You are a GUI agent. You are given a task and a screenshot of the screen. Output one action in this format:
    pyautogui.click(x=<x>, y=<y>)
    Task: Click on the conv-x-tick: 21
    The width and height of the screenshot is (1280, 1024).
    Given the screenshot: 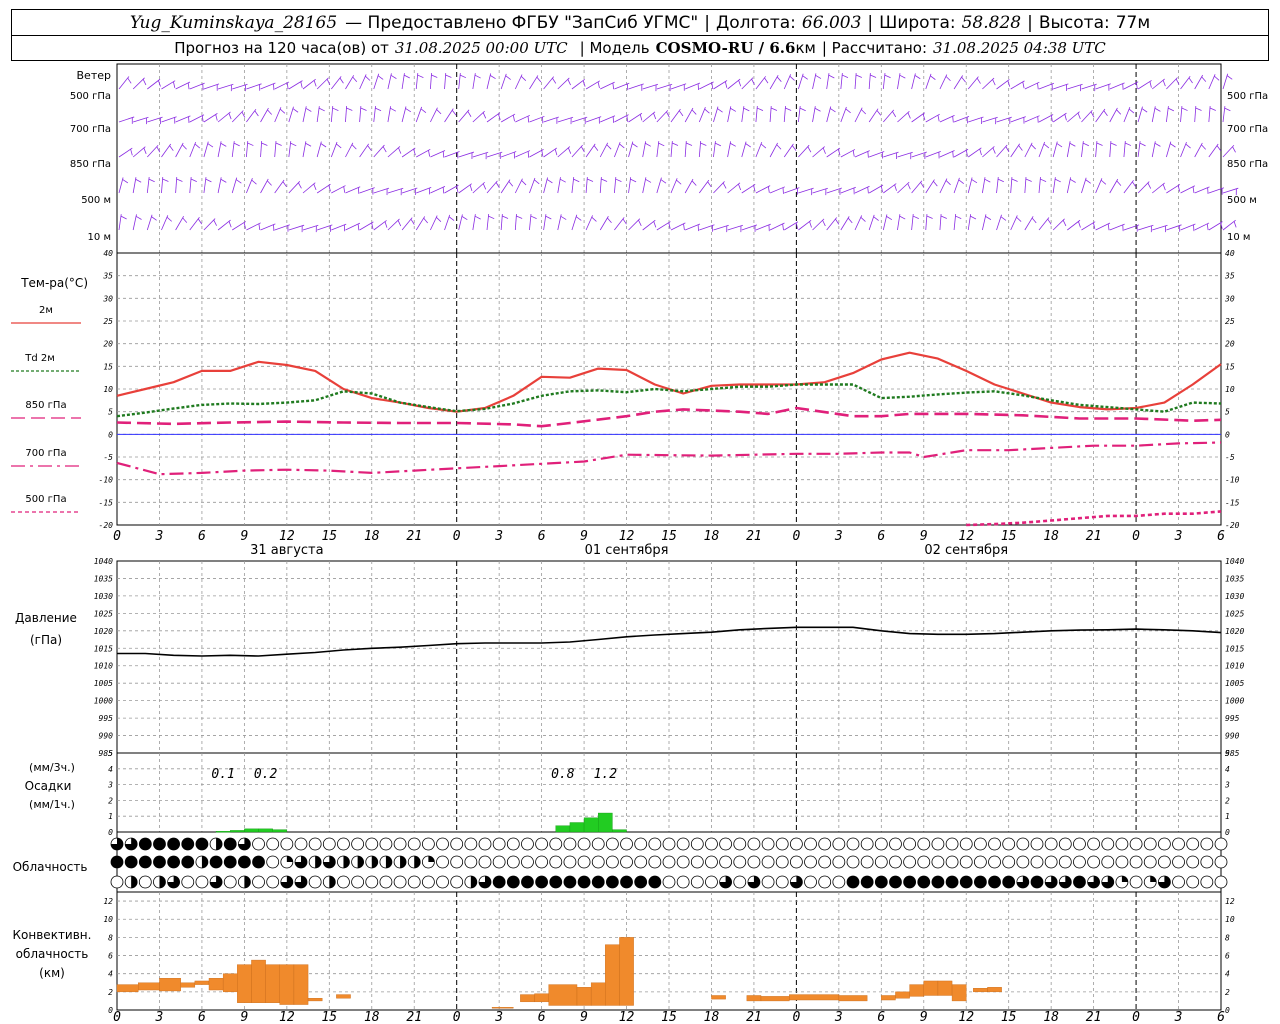 What is the action you would take?
    pyautogui.click(x=754, y=1017)
    